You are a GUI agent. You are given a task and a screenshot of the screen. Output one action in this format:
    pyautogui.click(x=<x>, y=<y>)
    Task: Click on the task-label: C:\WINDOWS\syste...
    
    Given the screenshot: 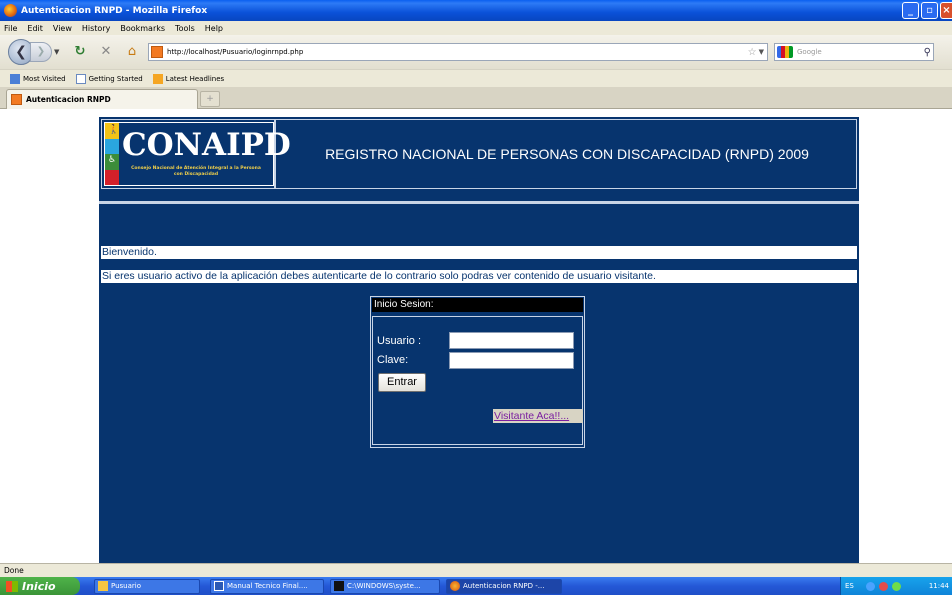 What is the action you would take?
    pyautogui.click(x=384, y=586)
    